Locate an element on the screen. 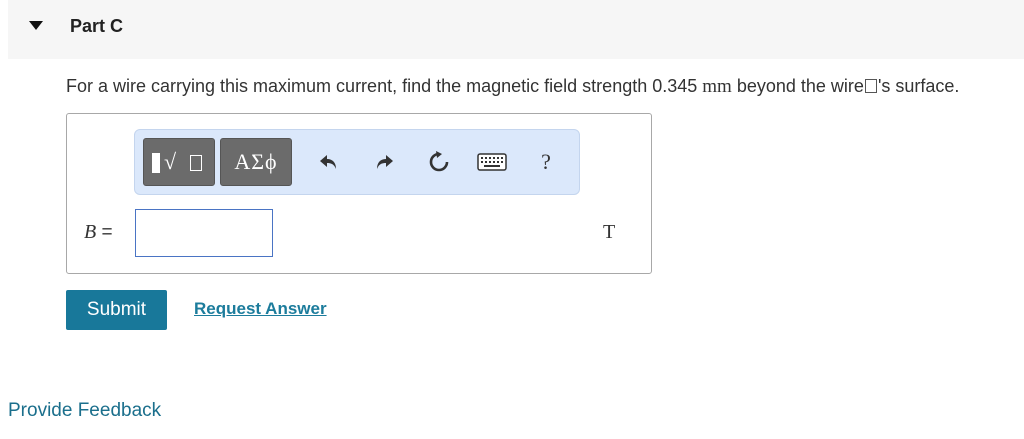 The image size is (1024, 439). variable-symbol: B is located at coordinates (90, 232).